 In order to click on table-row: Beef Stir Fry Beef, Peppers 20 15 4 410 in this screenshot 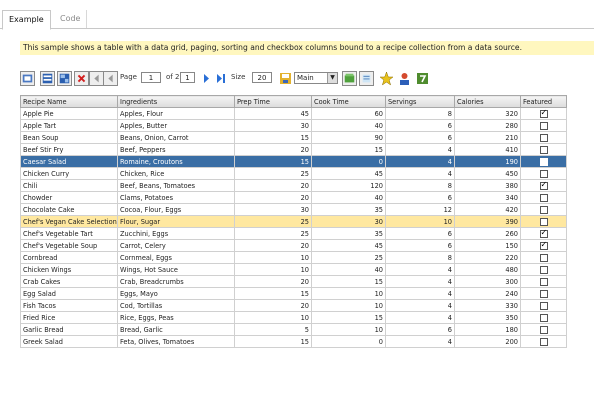, I will do `click(293, 149)`.